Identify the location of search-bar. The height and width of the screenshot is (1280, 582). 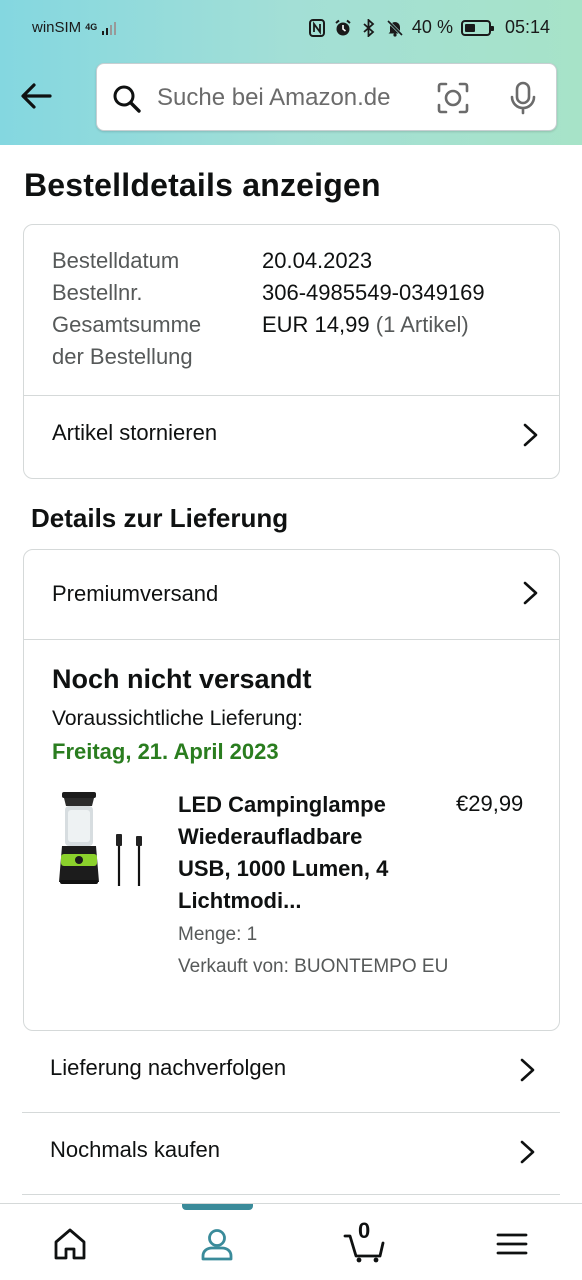
(326, 97).